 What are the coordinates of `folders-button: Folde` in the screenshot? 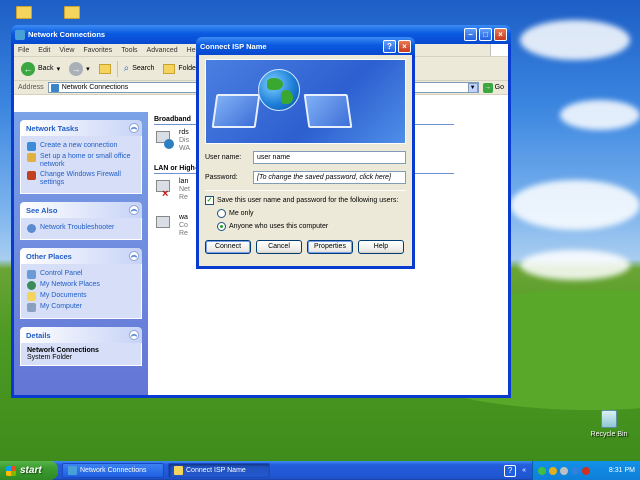 It's located at (179, 68).